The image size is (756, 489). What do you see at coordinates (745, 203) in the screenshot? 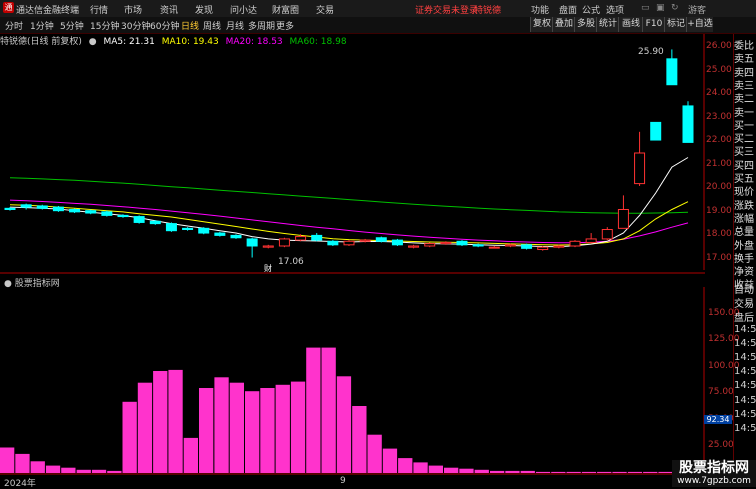
I see `sidebar-item: 涨跌` at bounding box center [745, 203].